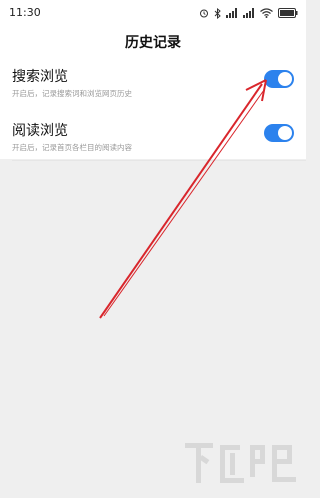 This screenshot has width=320, height=498. Describe the element at coordinates (153, 85) in the screenshot. I see `setting-row-search-browsing: 搜索浏览 开启后，记录搜索词和浏览网页历史` at that location.